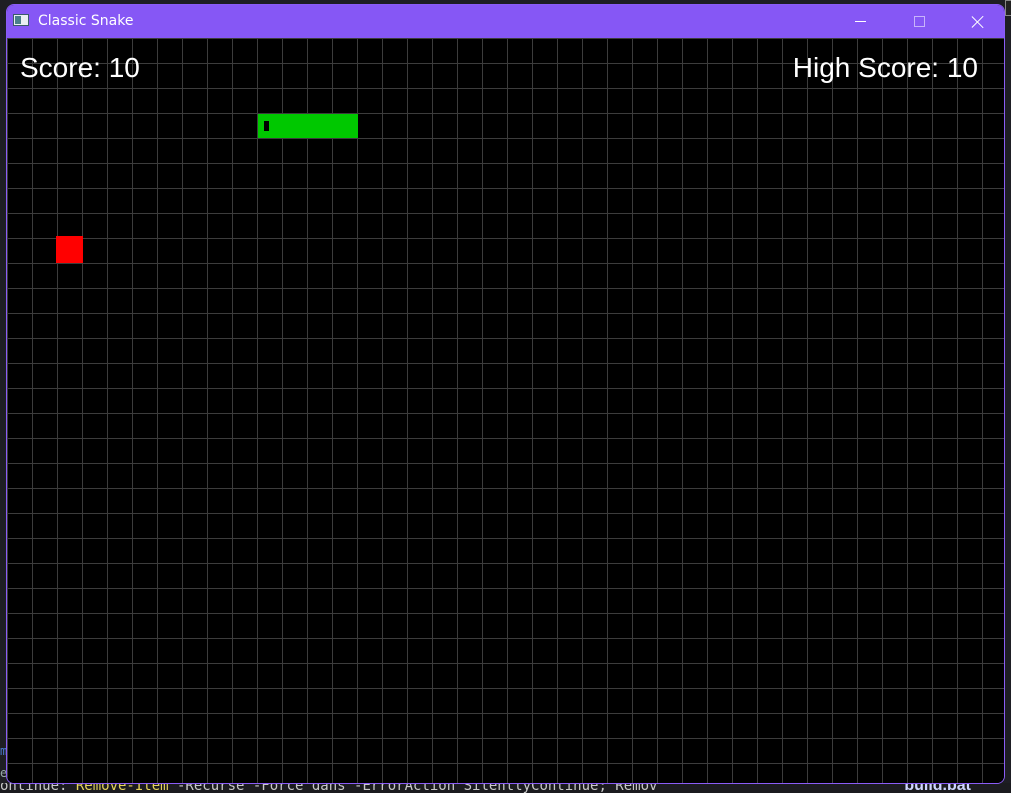 This screenshot has width=1011, height=793. Describe the element at coordinates (937, 788) in the screenshot. I see `file-label: build.bat` at that location.